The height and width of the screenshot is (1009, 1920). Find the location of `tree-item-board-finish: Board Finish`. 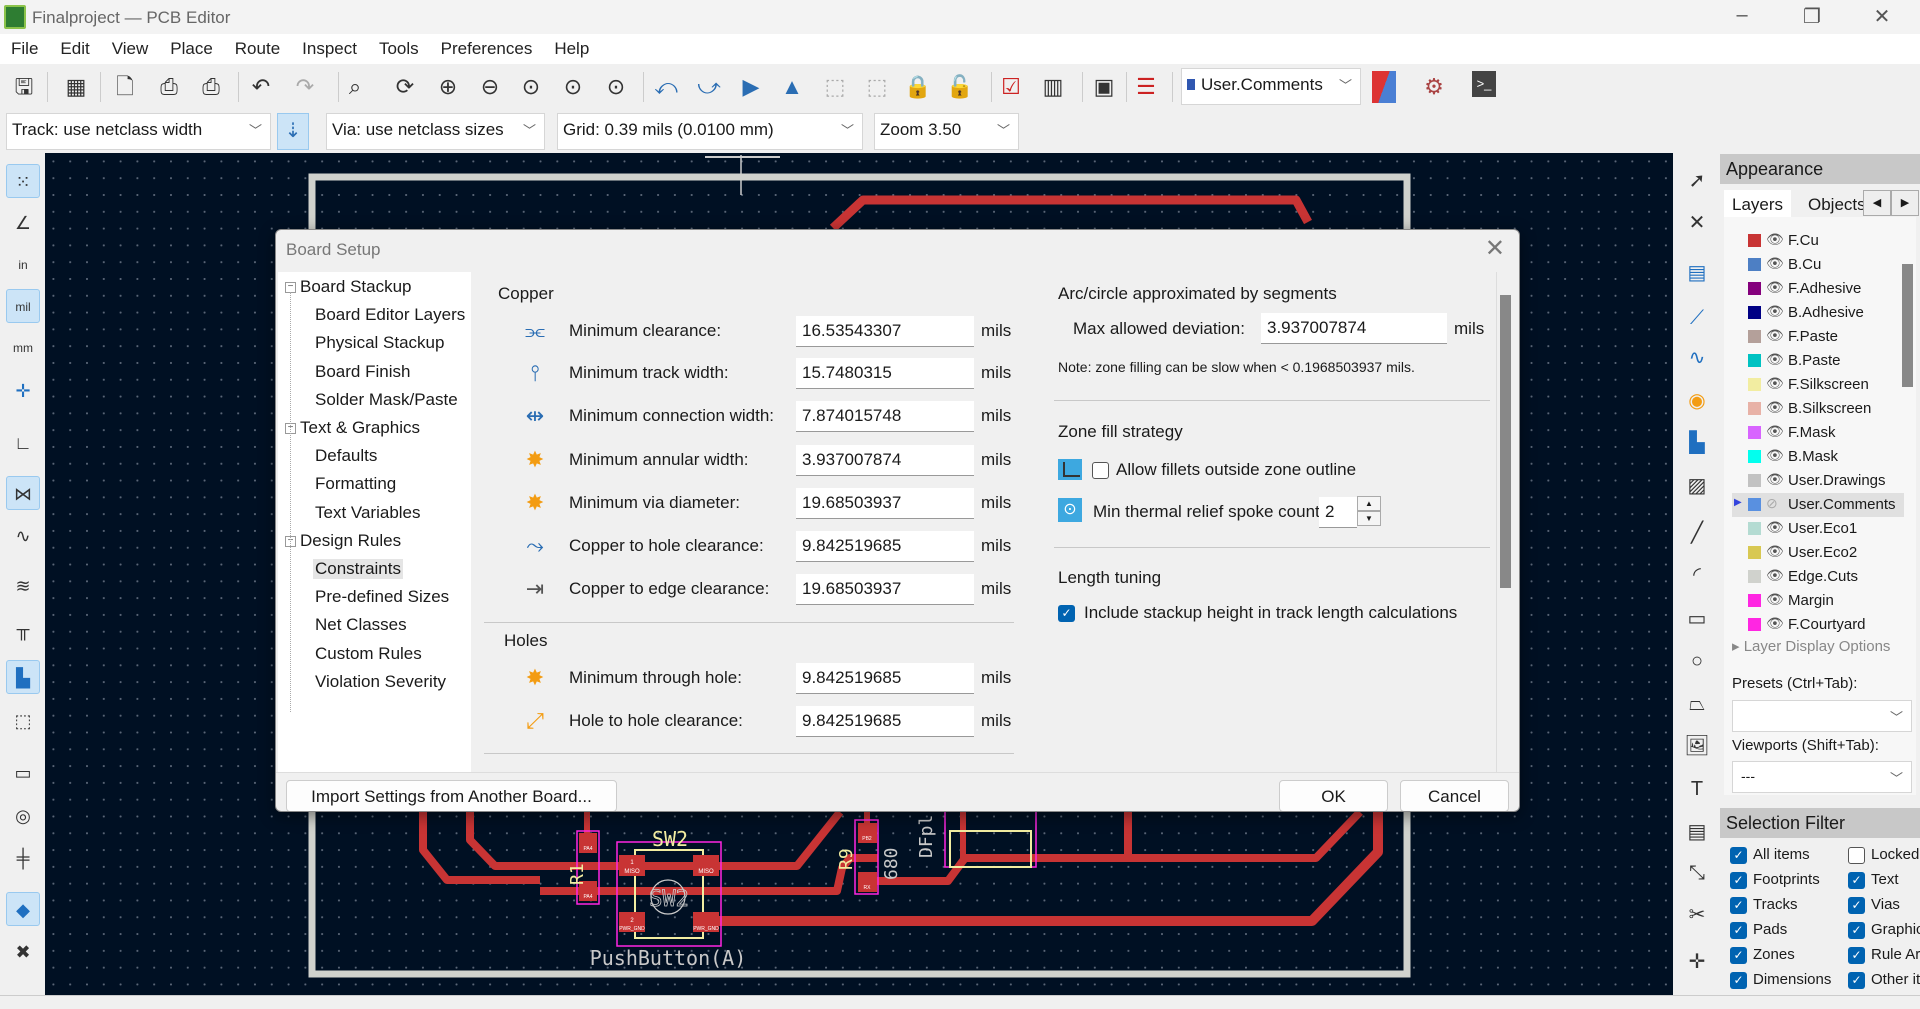

tree-item-board-finish: Board Finish is located at coordinates (362, 372).